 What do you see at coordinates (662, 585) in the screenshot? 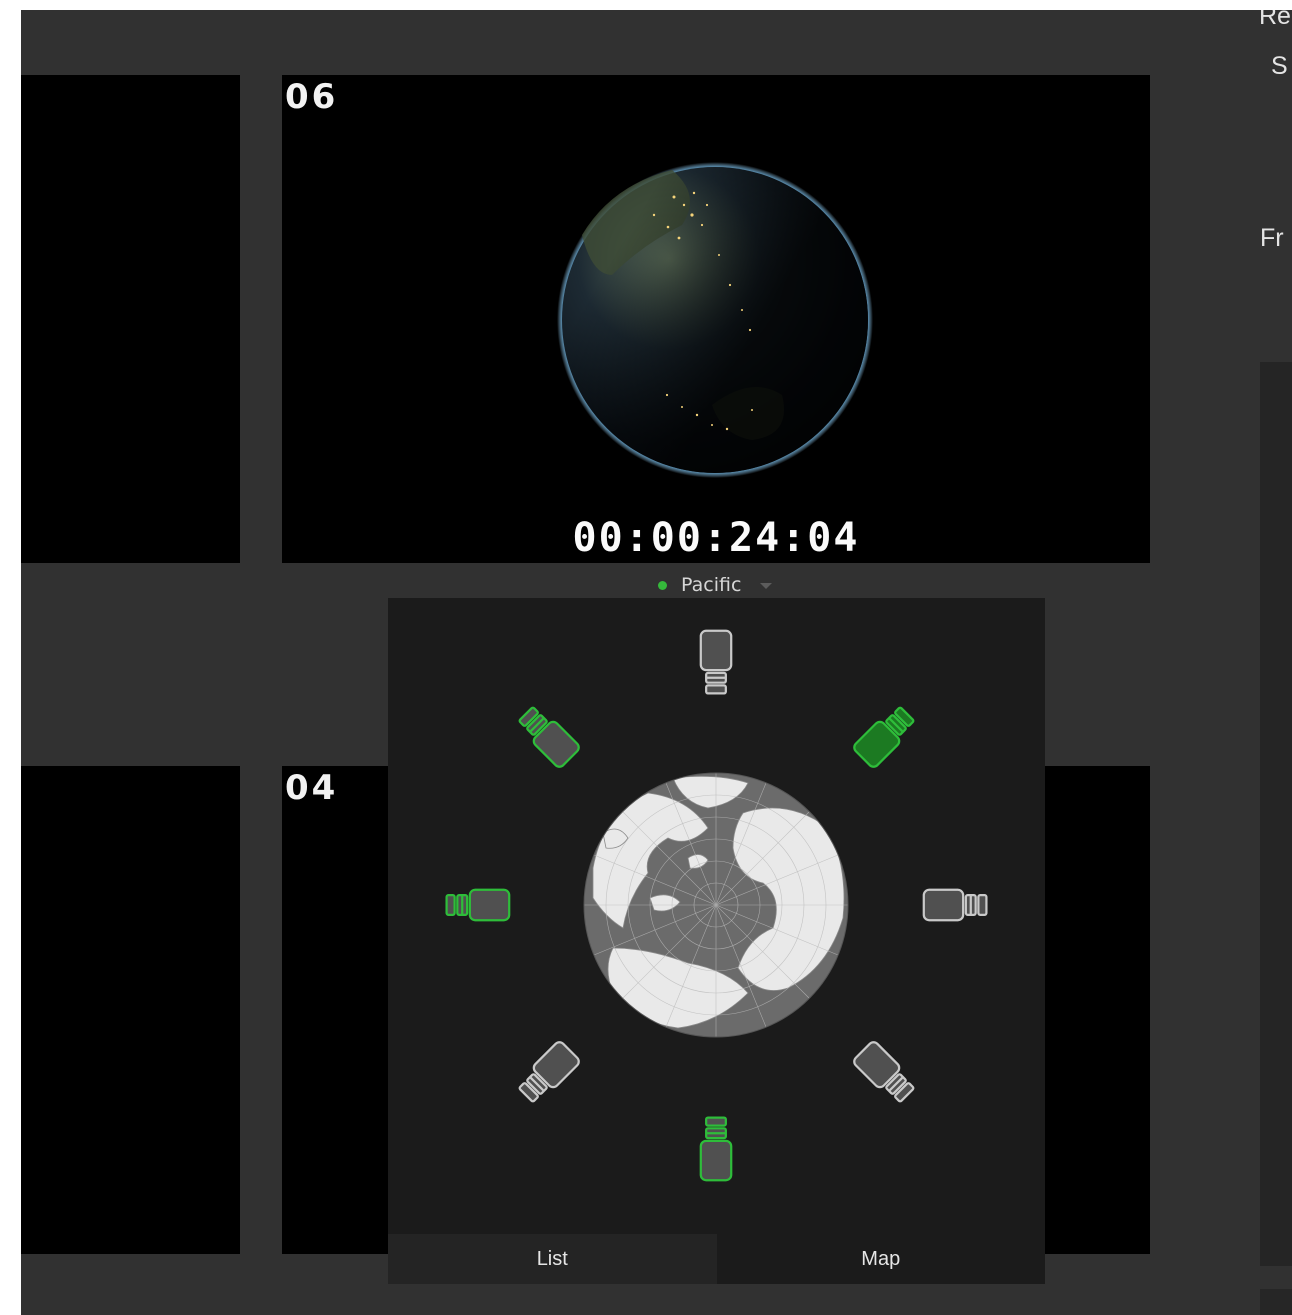
I see `status-online-icon` at bounding box center [662, 585].